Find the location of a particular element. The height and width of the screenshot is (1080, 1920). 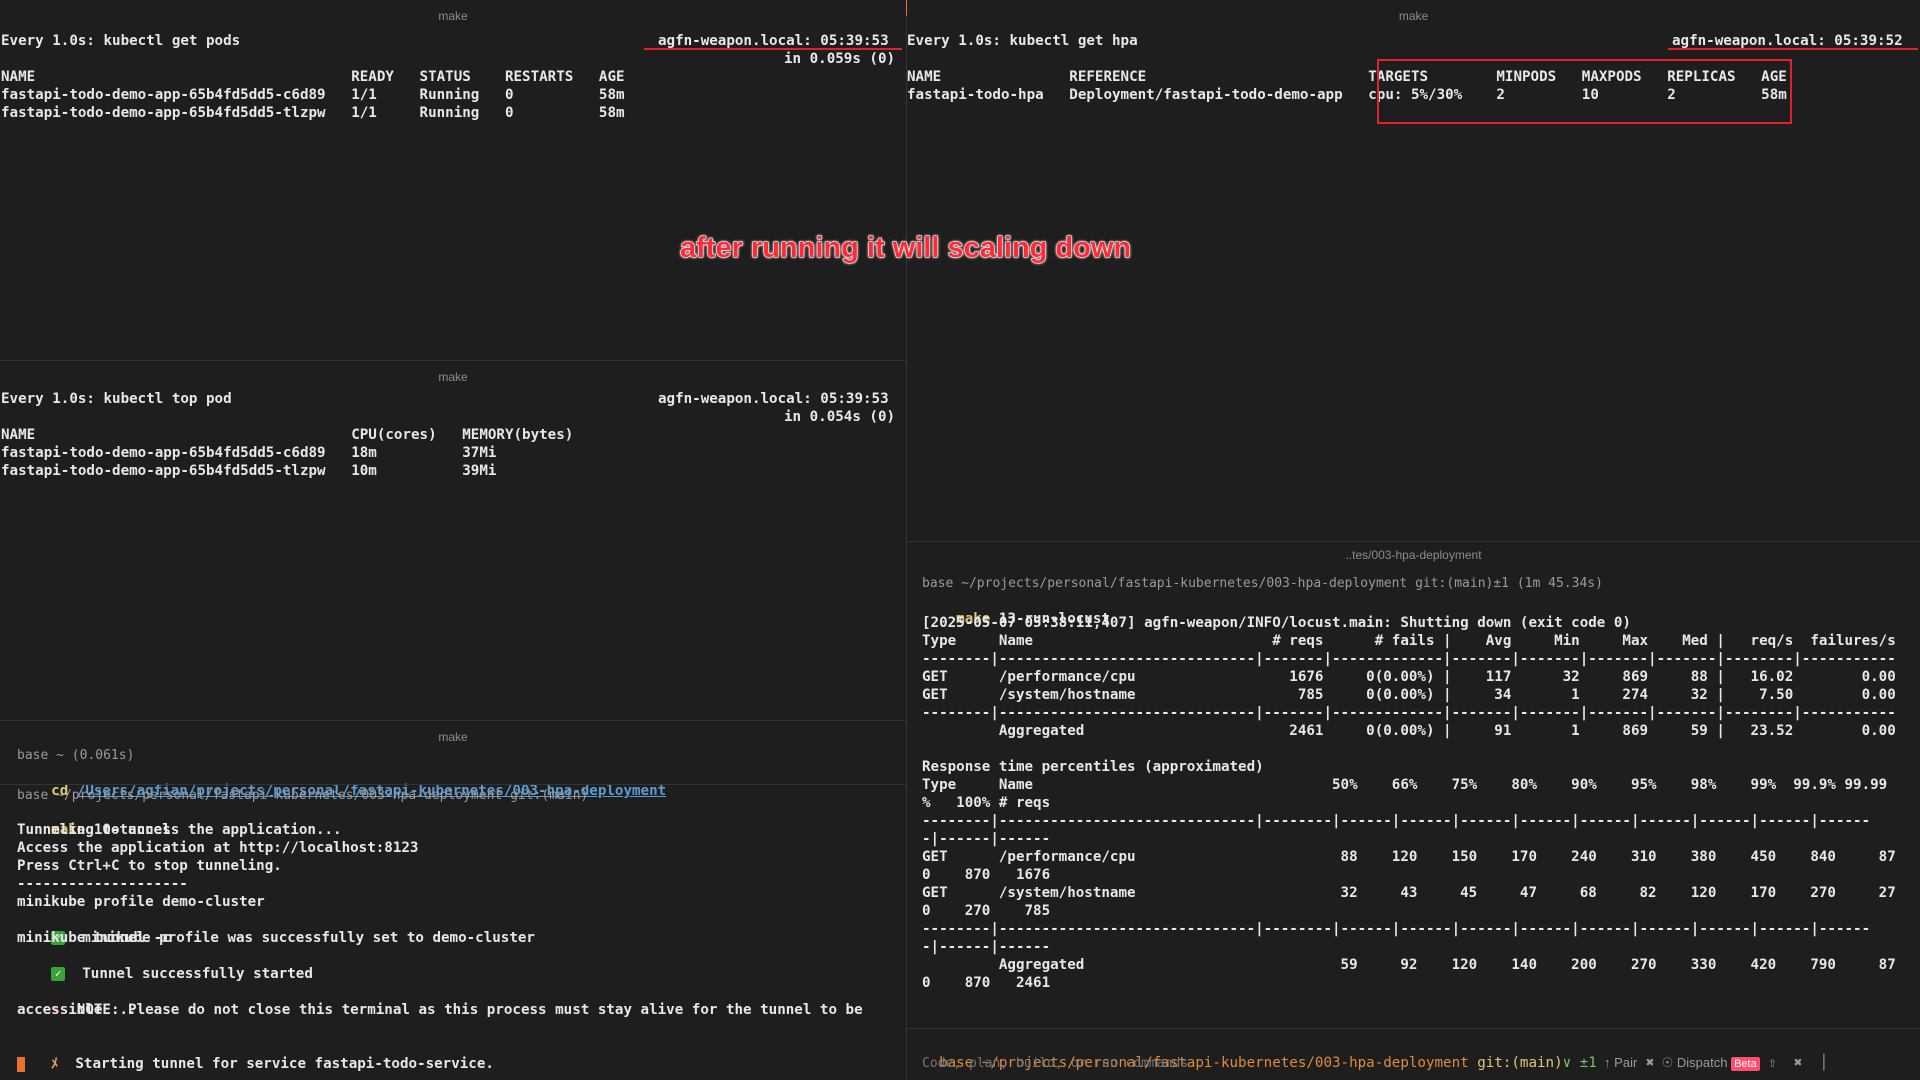

checkmark-icon: ✓ is located at coordinates (58, 974).